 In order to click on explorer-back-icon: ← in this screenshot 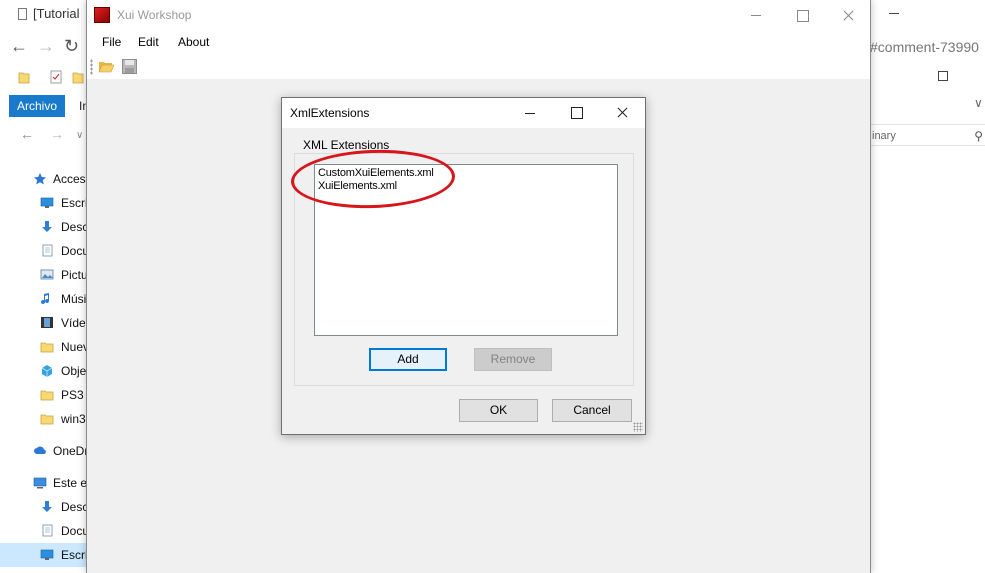, I will do `click(27, 134)`.